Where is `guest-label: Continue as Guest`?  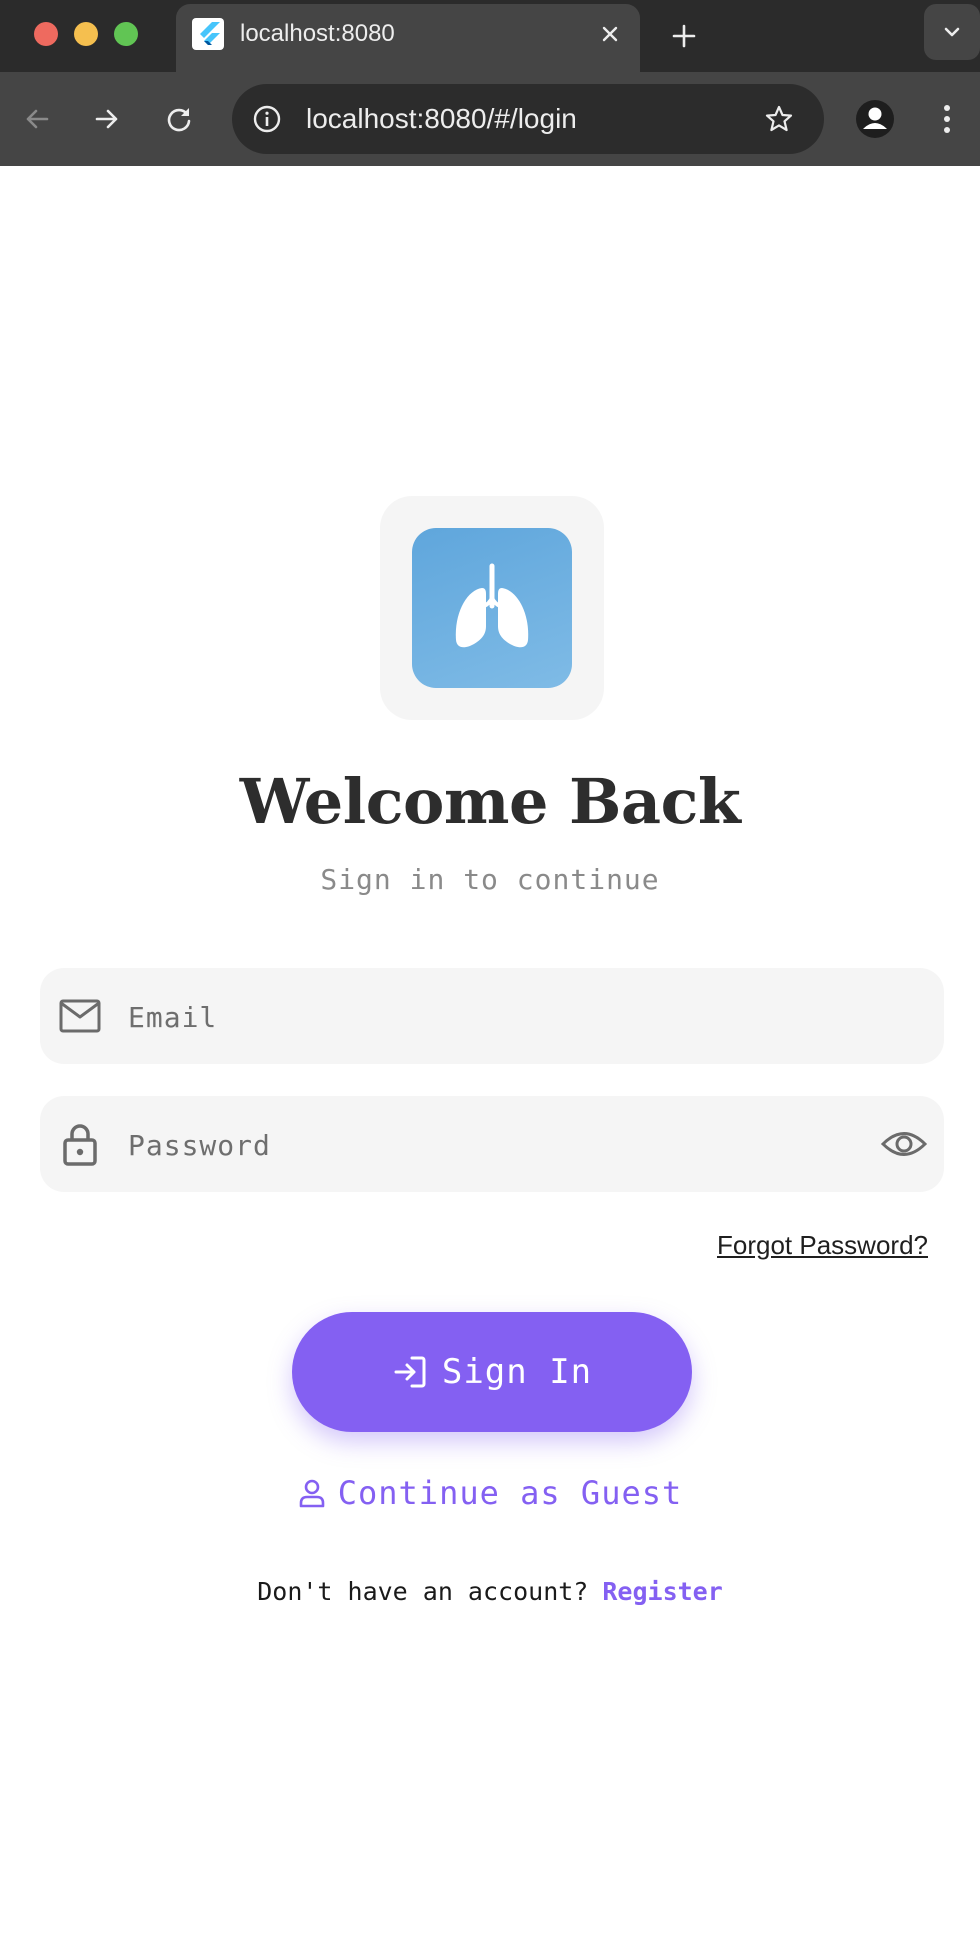
guest-label: Continue as Guest is located at coordinates (510, 1493).